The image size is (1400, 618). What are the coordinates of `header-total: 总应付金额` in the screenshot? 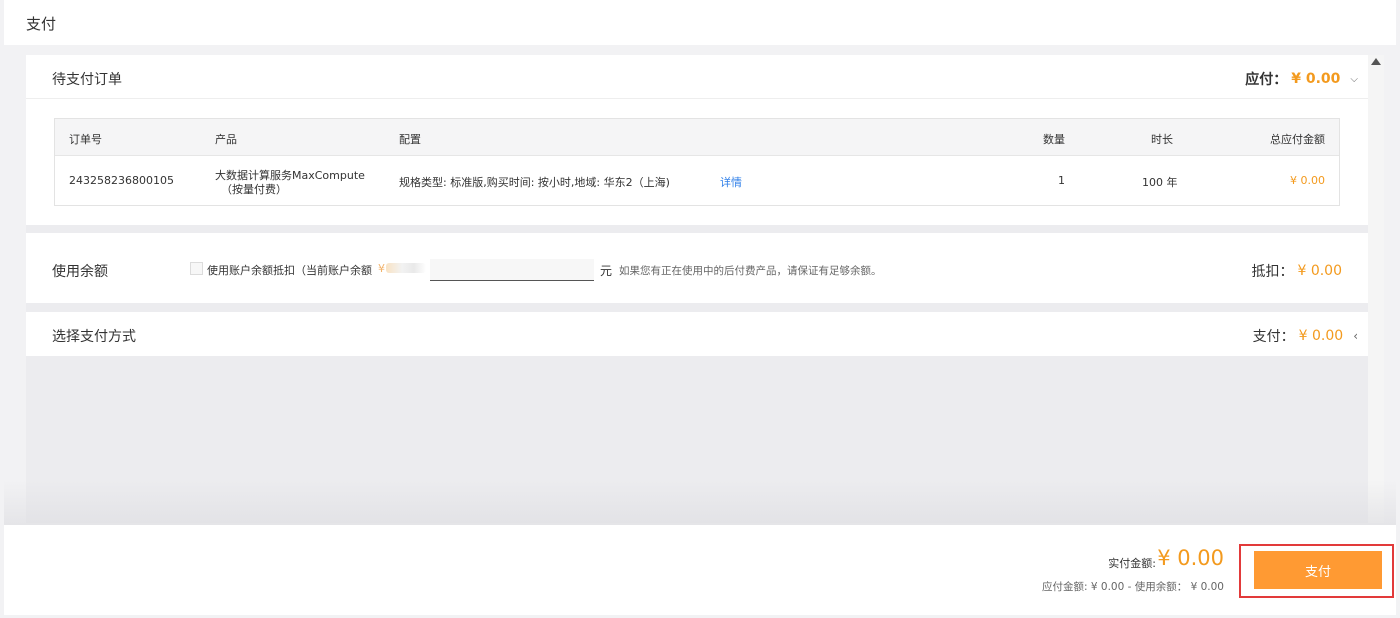 It's located at (1297, 139).